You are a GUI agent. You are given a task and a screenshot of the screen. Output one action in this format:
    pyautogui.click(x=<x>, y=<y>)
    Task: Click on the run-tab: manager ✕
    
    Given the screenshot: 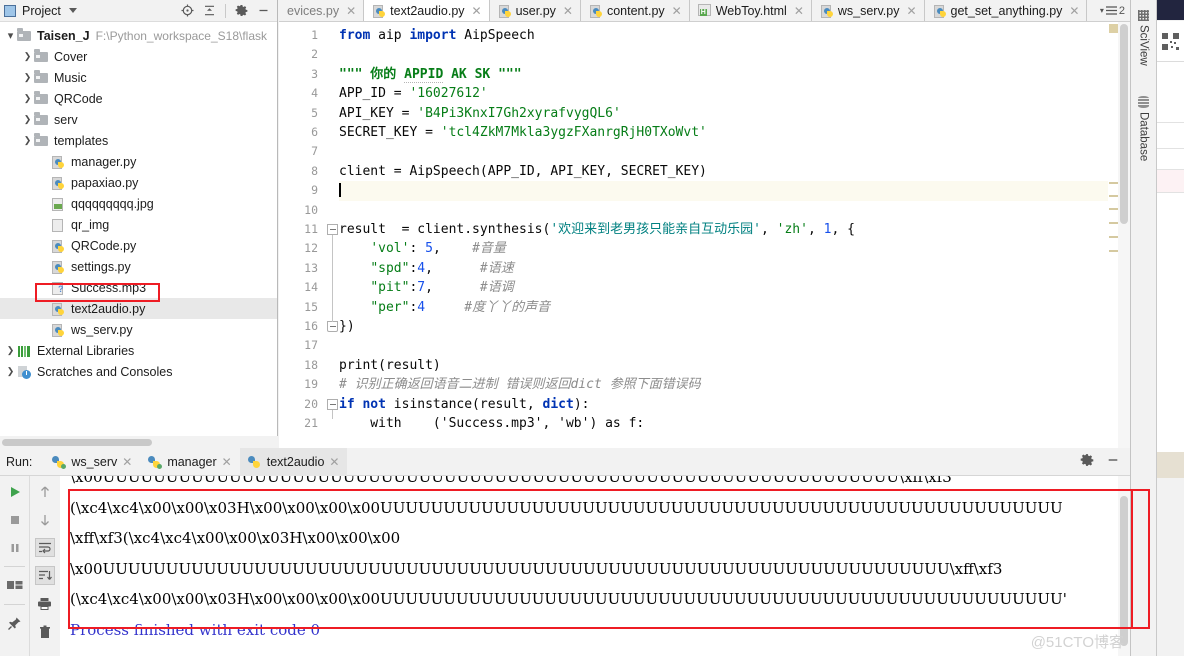 What is the action you would take?
    pyautogui.click(x=189, y=462)
    